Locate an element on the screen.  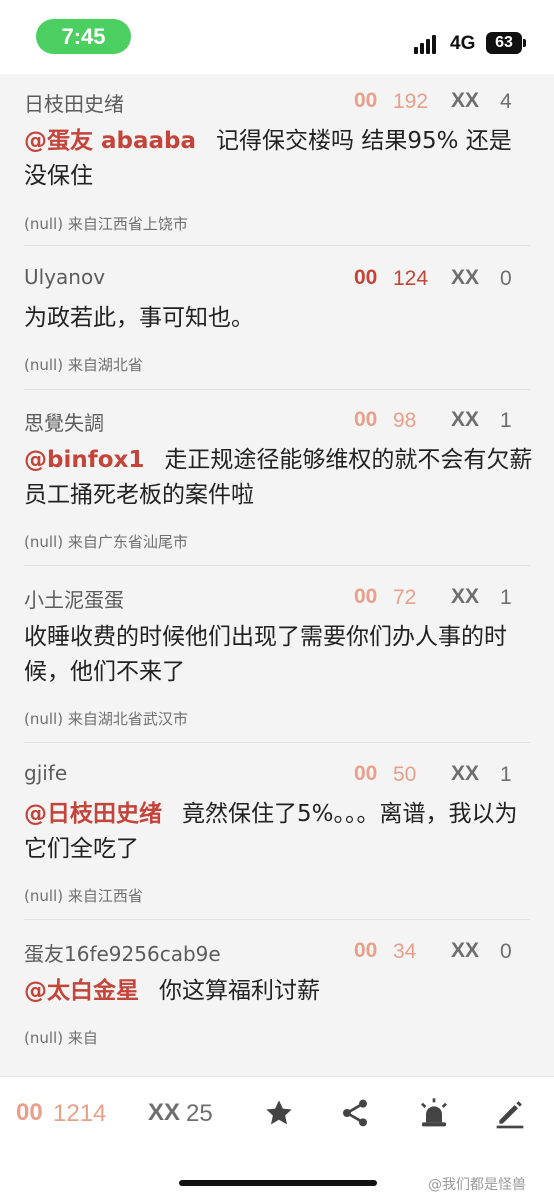
comment-meta: (null) 来自湖北省武汉市 is located at coordinates (106, 719).